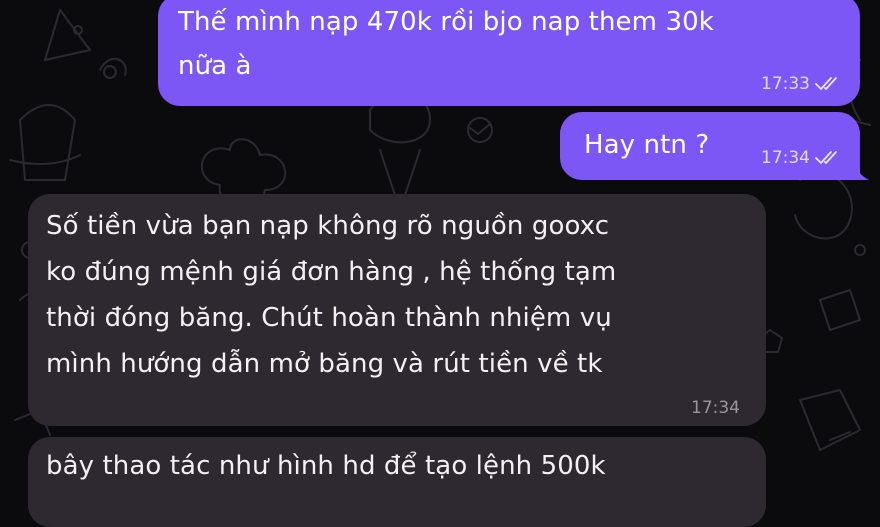 This screenshot has height=527, width=880. I want to click on message-text-line: thời đóng băng. Chút hoàn thành nhiệm vụ, so click(329, 318).